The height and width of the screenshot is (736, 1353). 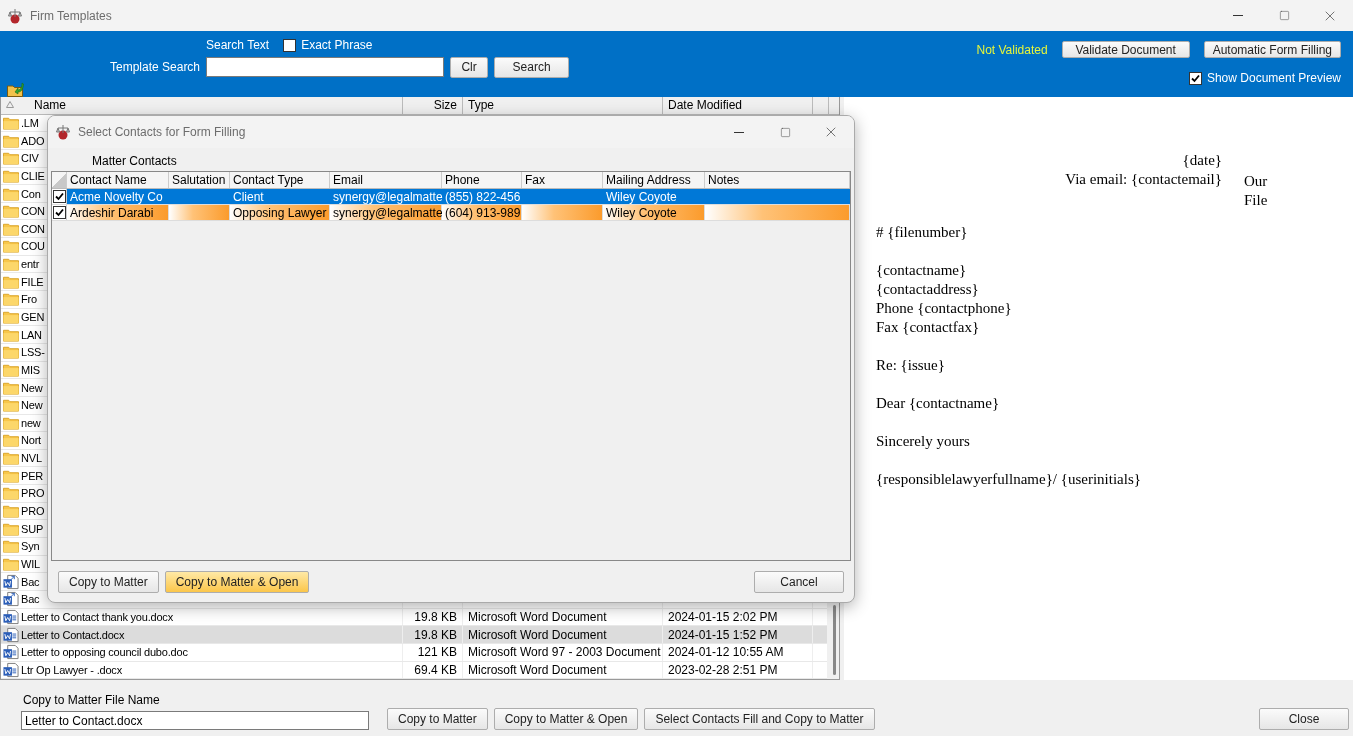 What do you see at coordinates (33, 140) in the screenshot?
I see `file-name: ADO` at bounding box center [33, 140].